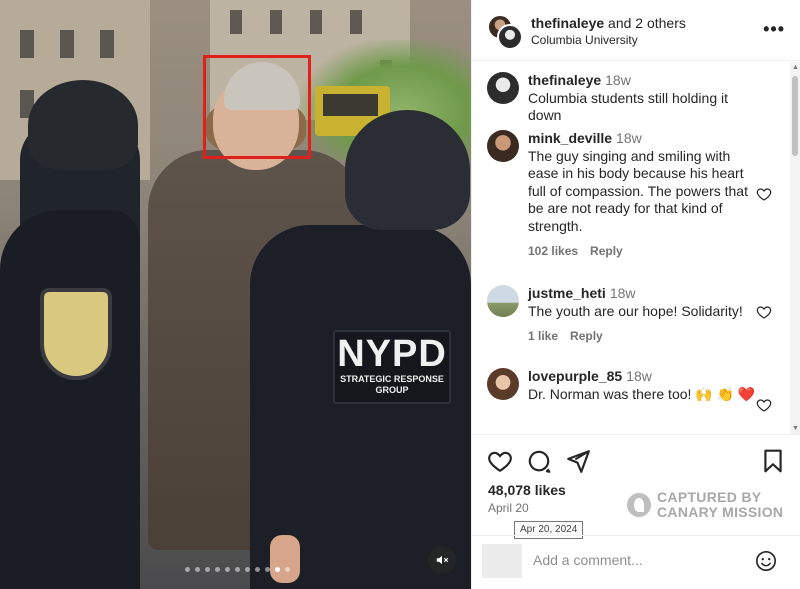 The width and height of the screenshot is (800, 589). What do you see at coordinates (647, 23) in the screenshot?
I see `post-coauthors: and 2 others` at bounding box center [647, 23].